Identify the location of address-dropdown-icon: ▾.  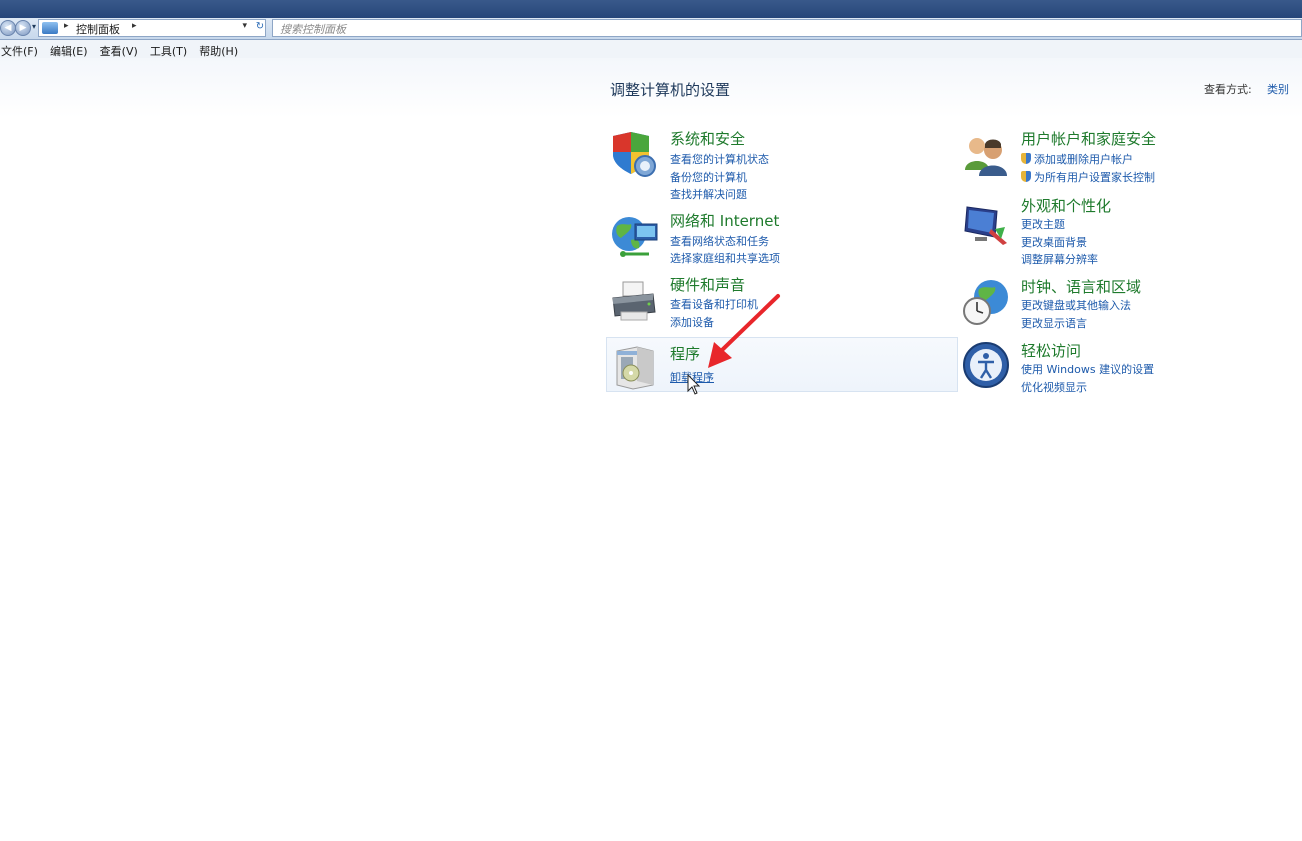
(244, 26).